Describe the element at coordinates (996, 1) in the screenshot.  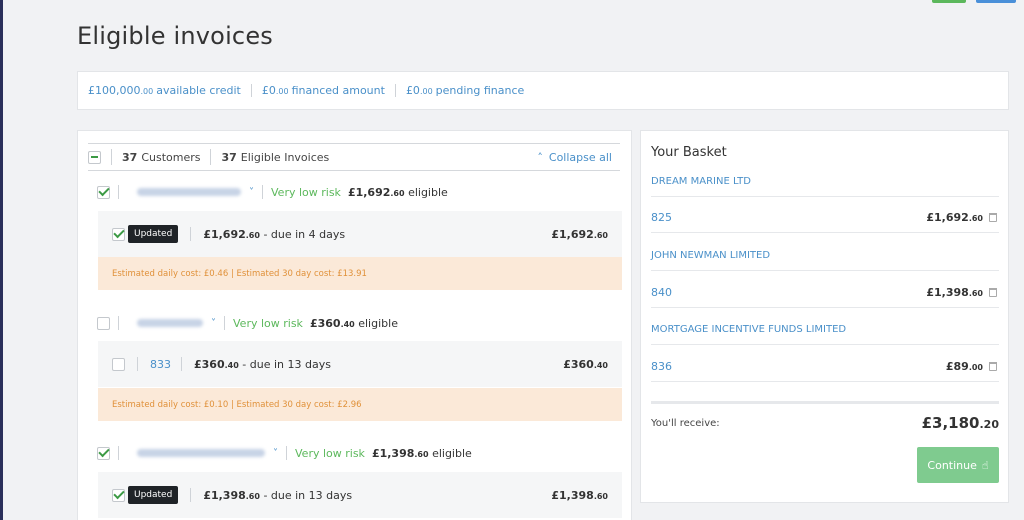
I see `top-blue-button` at that location.